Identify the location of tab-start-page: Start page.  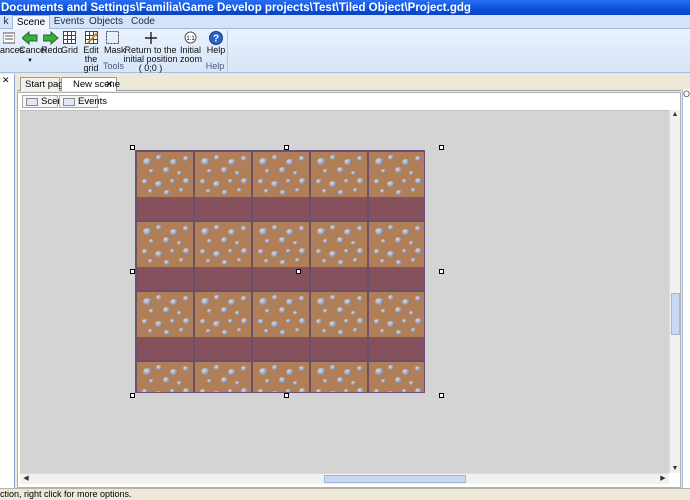
(44, 84).